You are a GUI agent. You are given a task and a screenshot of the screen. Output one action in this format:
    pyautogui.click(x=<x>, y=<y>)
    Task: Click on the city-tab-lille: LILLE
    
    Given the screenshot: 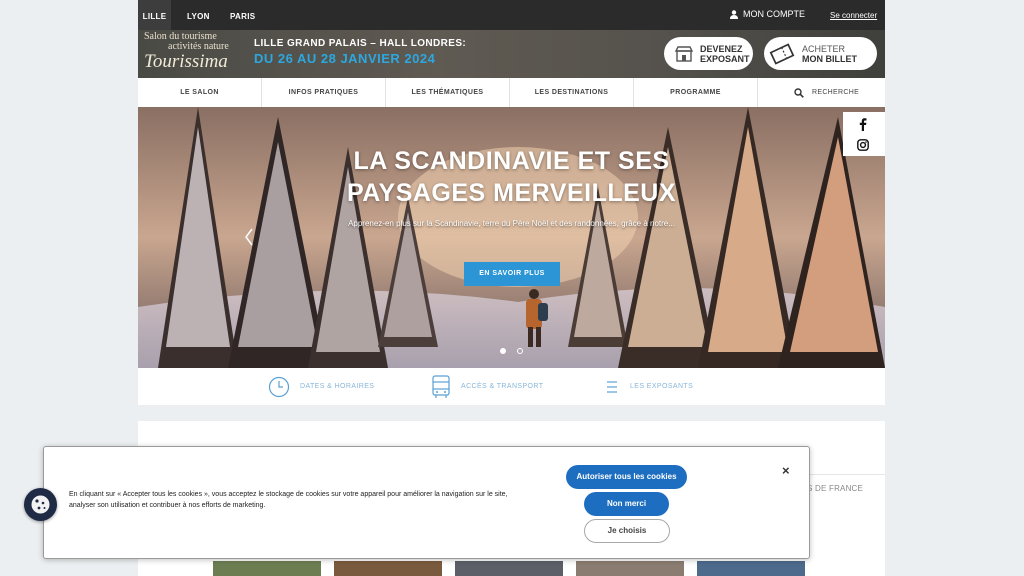 What is the action you would take?
    pyautogui.click(x=154, y=15)
    